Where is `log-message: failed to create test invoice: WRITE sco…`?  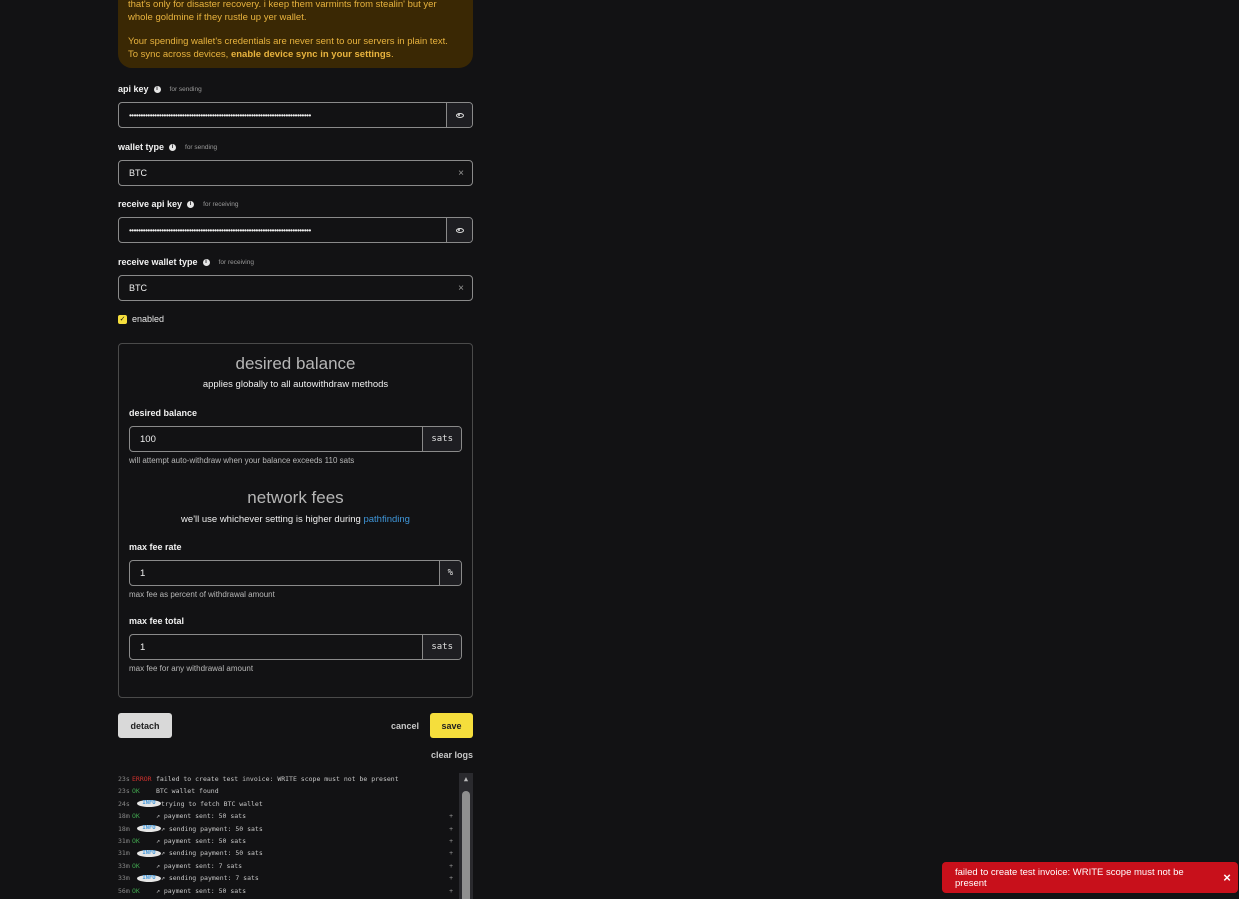 log-message: failed to create test invoice: WRITE sco… is located at coordinates (277, 779).